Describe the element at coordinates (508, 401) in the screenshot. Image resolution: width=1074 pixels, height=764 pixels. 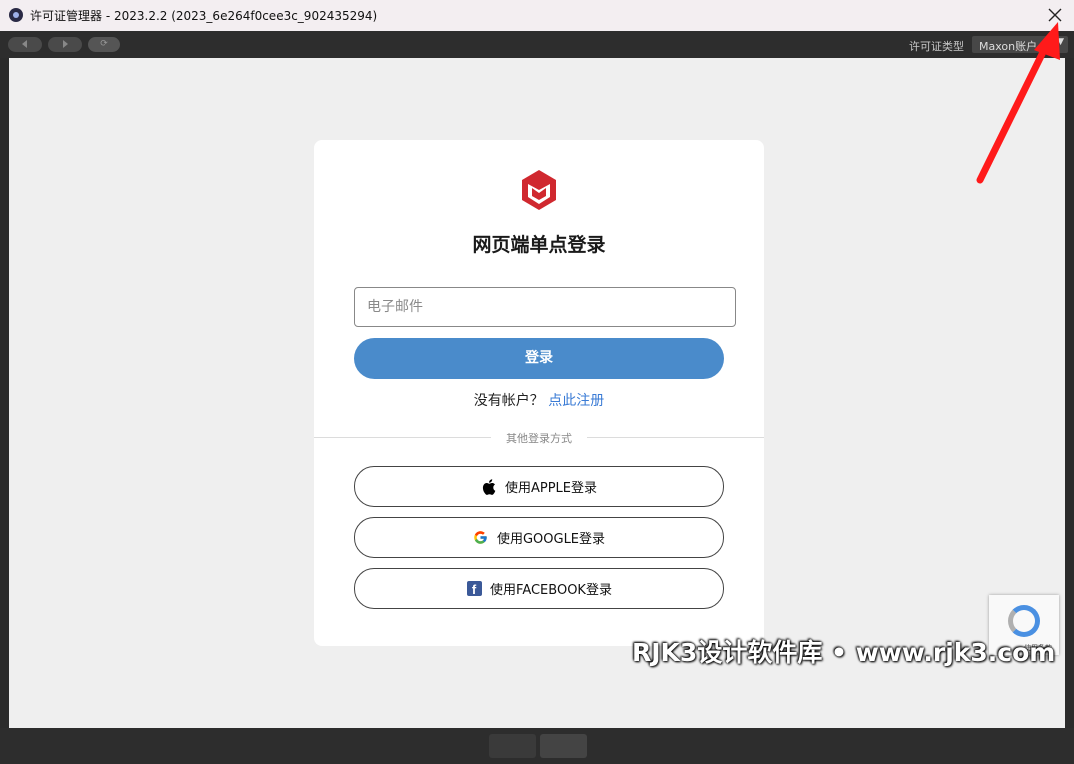
I see `no-account-text: 没有帐户？` at that location.